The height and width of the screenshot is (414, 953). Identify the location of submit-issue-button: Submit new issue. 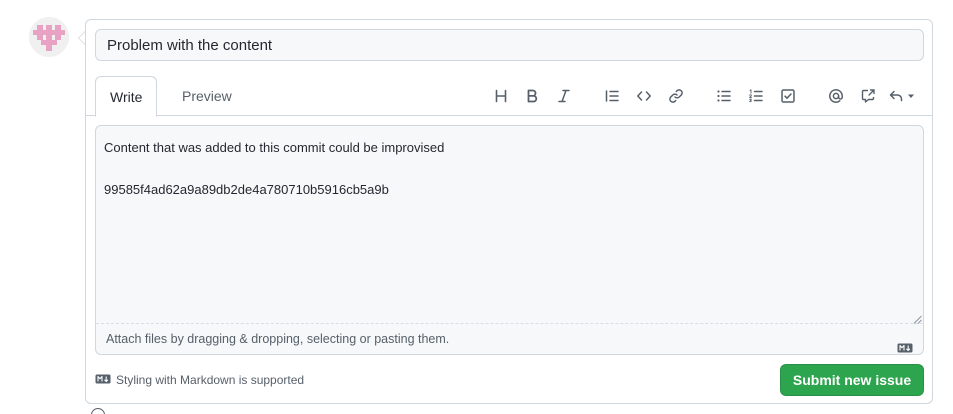
(852, 380).